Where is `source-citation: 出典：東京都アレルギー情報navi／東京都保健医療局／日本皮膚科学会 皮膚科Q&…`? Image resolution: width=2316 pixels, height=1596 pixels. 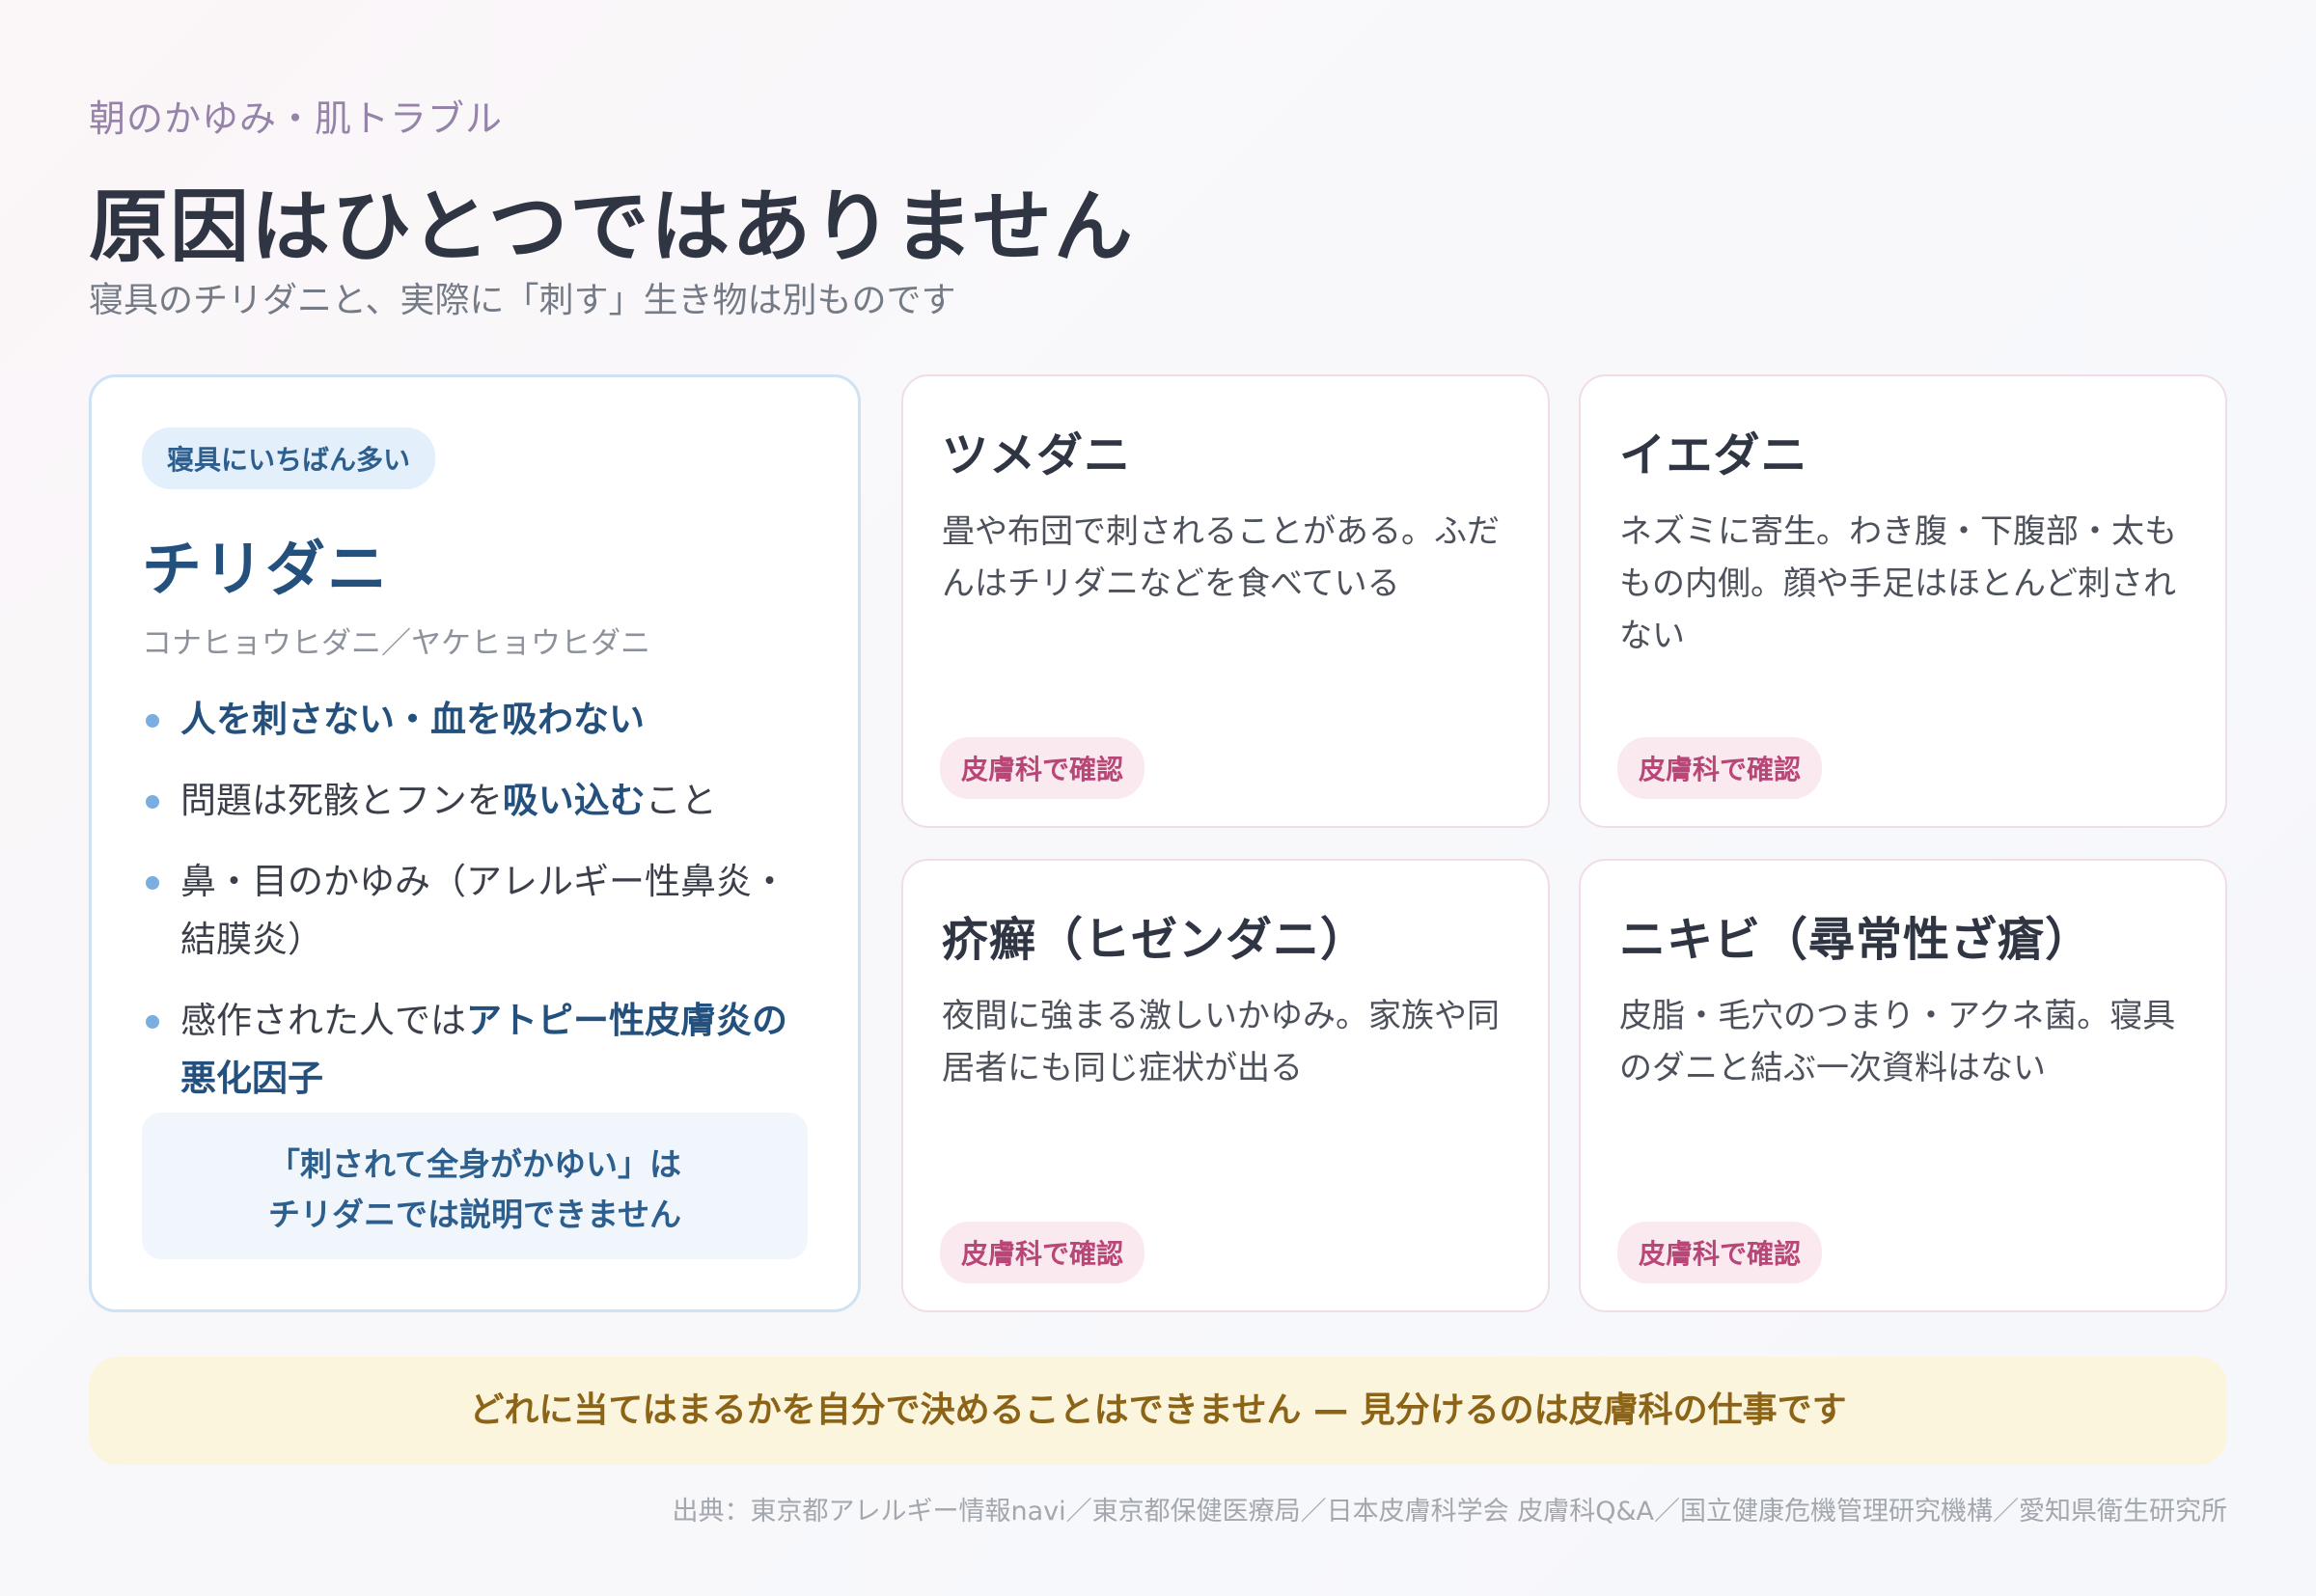 source-citation: 出典：東京都アレルギー情報navi／東京都保健医療局／日本皮膚科学会 皮膚科Q&… is located at coordinates (1450, 1512).